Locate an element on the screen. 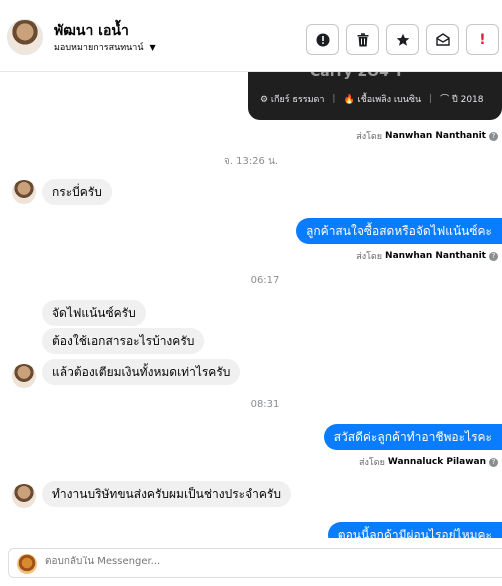  mark-important-button is located at coordinates (322, 39).